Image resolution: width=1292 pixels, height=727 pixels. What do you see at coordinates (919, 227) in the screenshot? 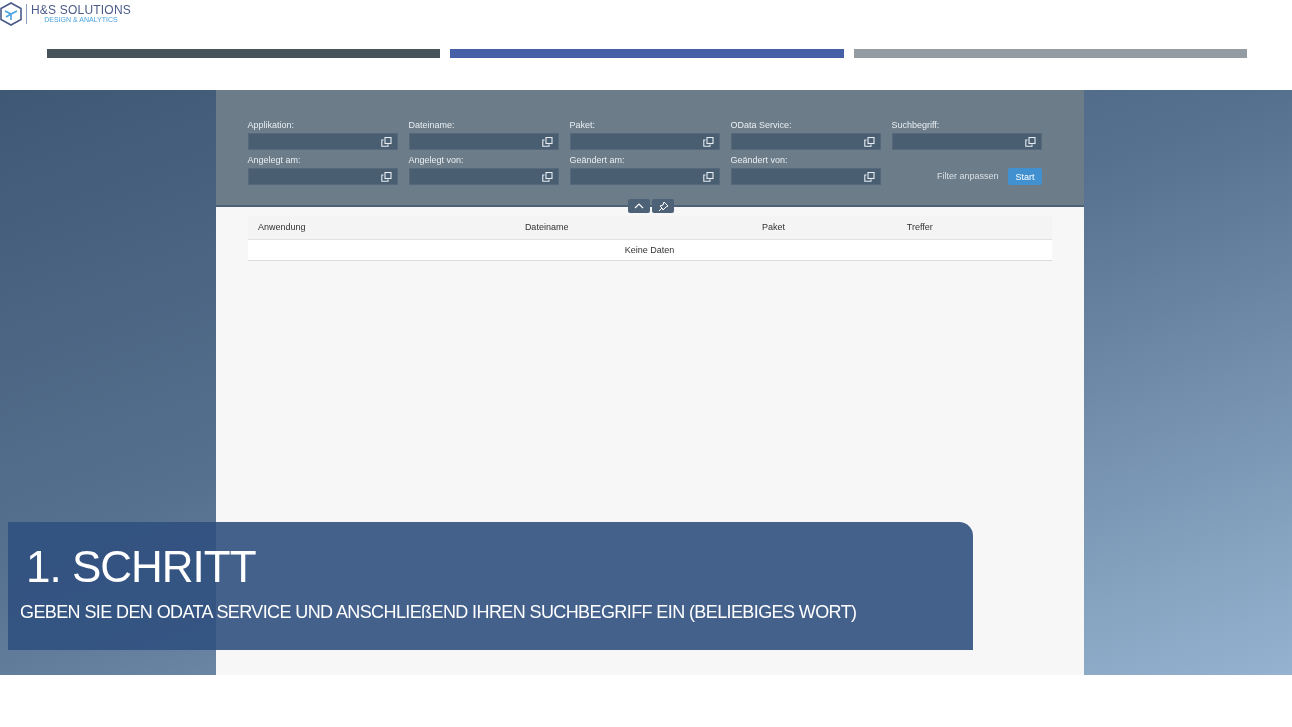
I see `column-header: Treffer` at bounding box center [919, 227].